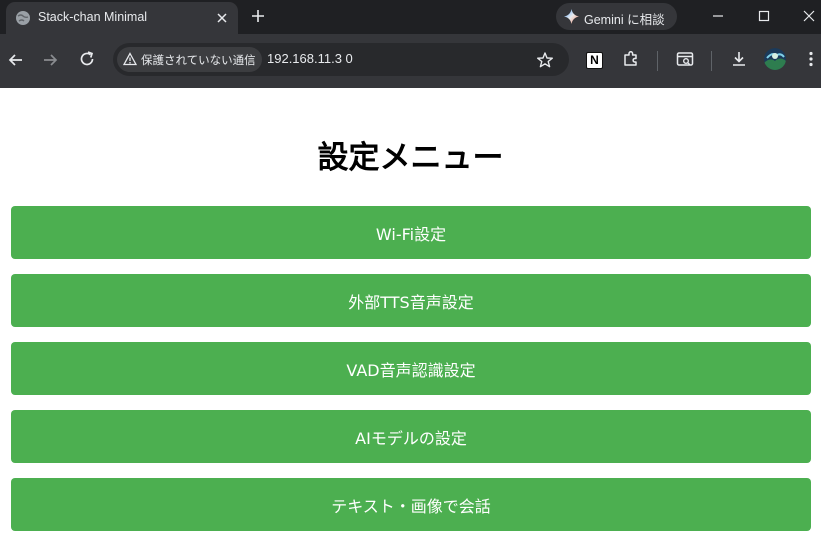 This screenshot has height=540, width=821. What do you see at coordinates (23, 18) in the screenshot?
I see `globe-icon` at bounding box center [23, 18].